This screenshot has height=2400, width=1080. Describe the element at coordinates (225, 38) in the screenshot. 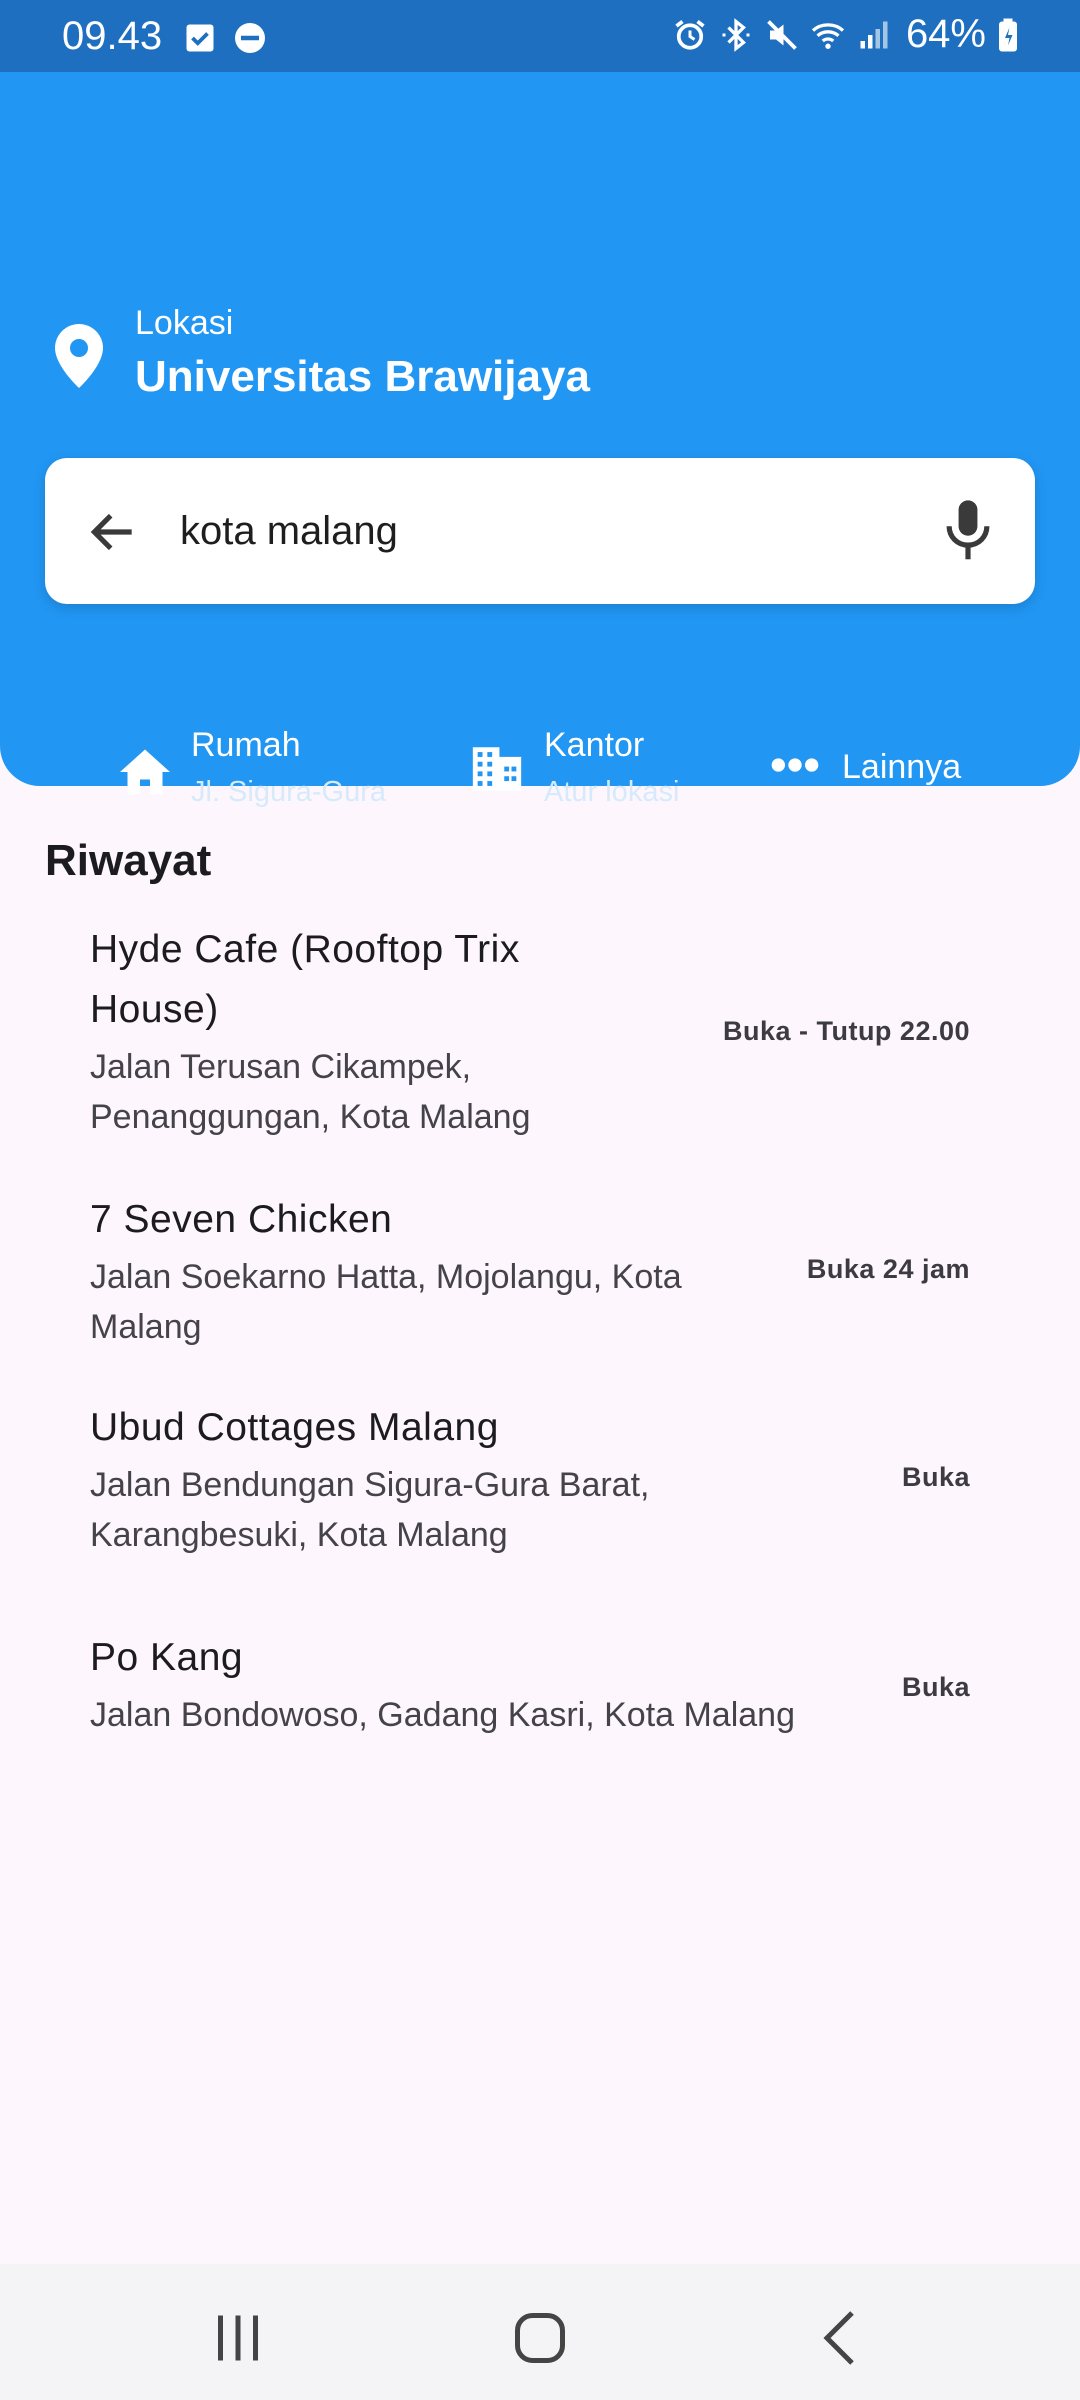

I see `status-left-icons` at that location.